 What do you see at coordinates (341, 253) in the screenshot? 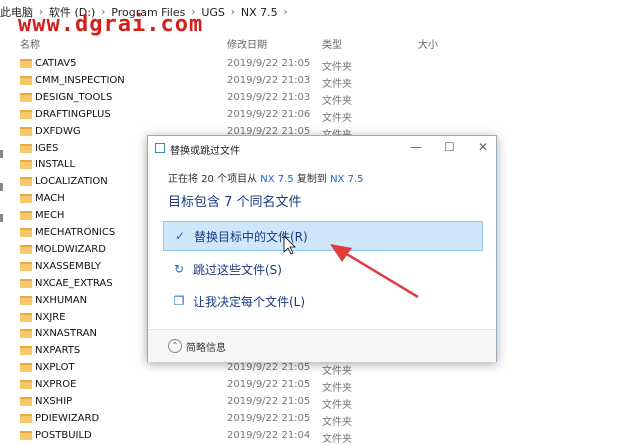
I see `arrow-head` at bounding box center [341, 253].